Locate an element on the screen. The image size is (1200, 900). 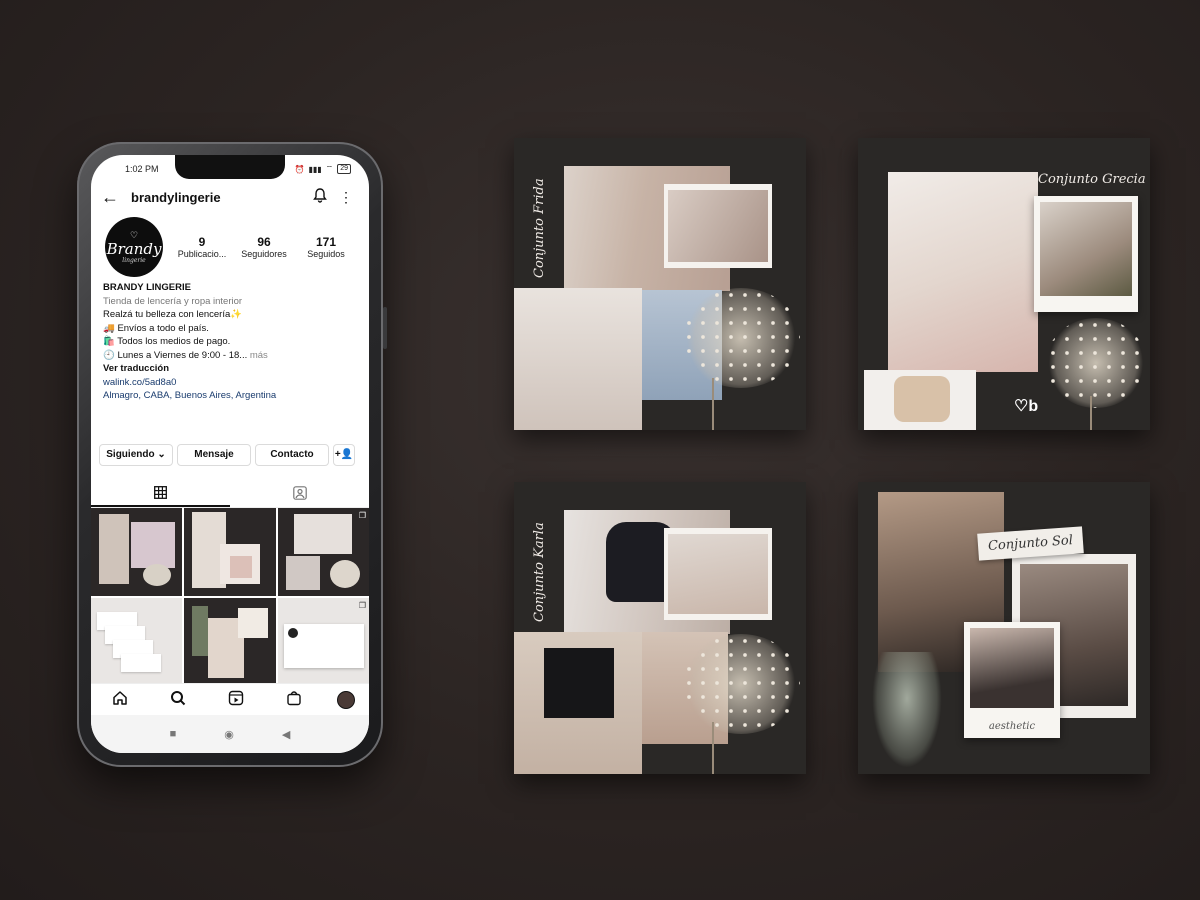
recents-icon: ■ is located at coordinates (173, 734).